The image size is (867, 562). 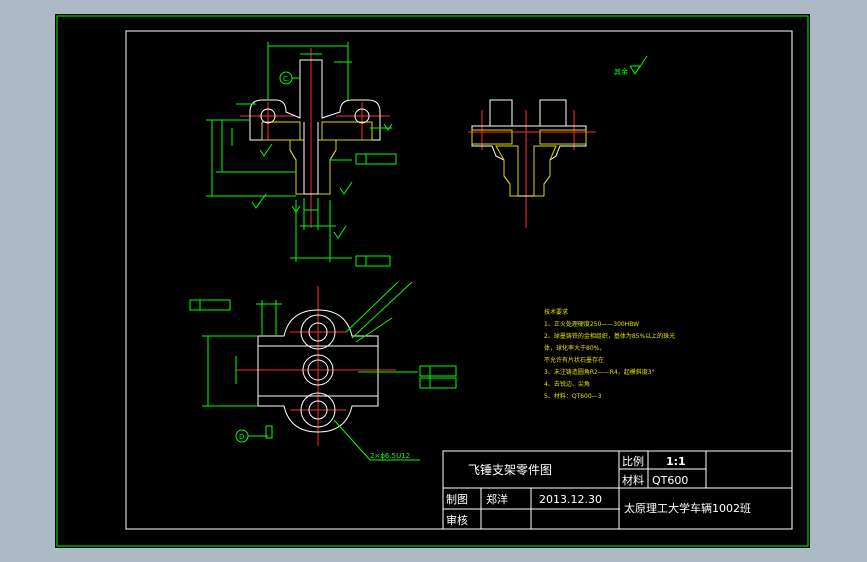 I want to click on material-value: QT600, so click(x=670, y=480).